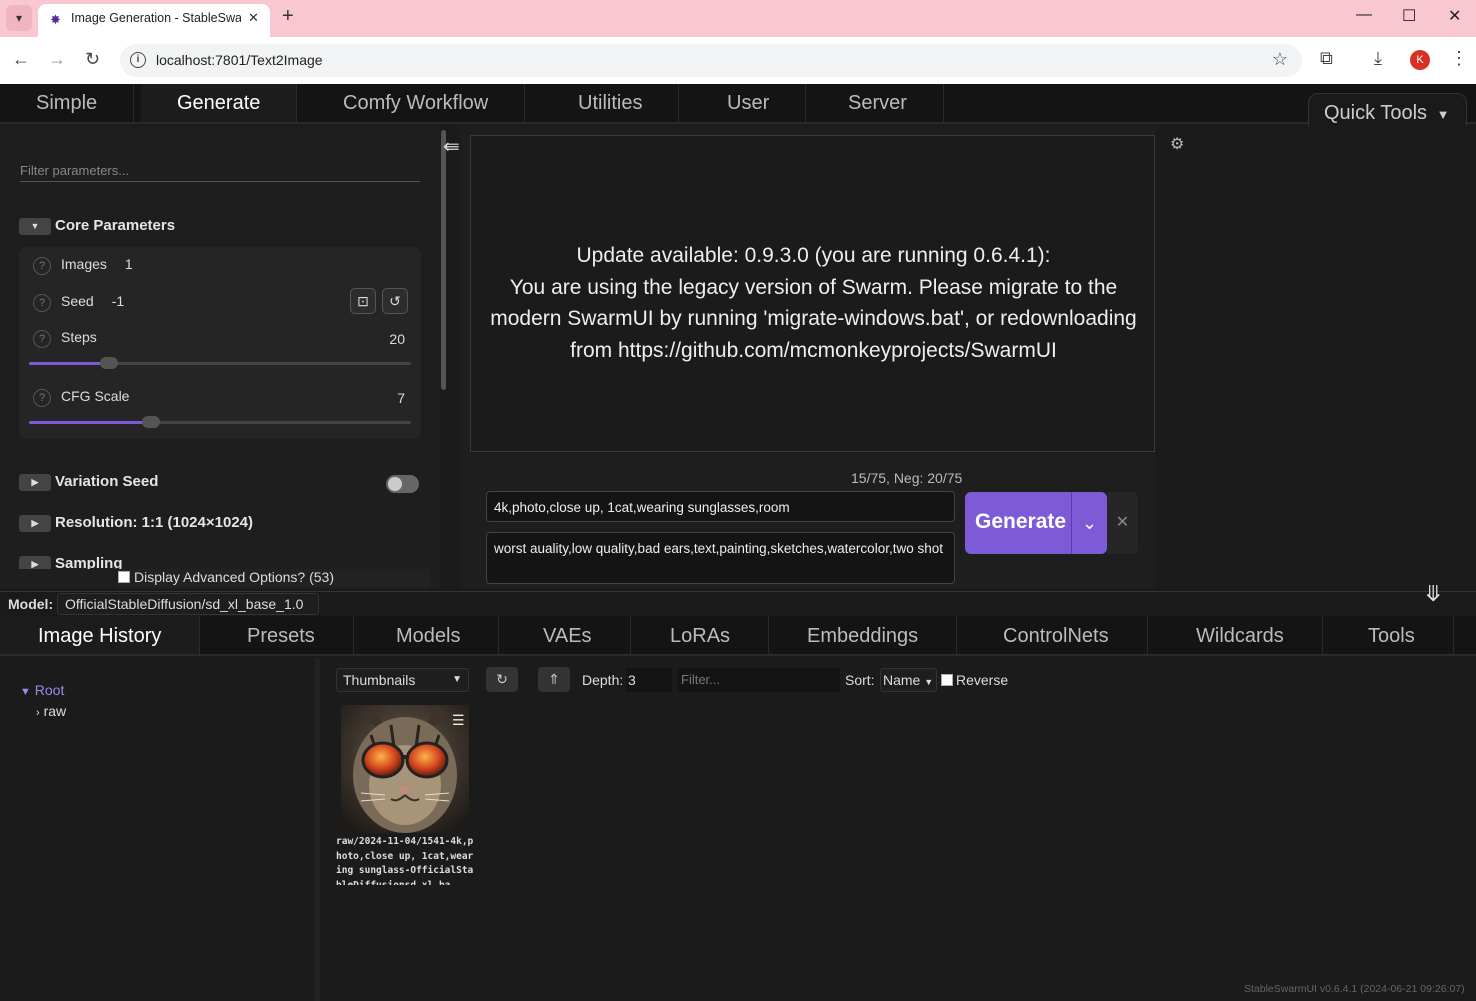 The image size is (1476, 1001). What do you see at coordinates (57, 59) in the screenshot?
I see `forward-icon: →` at bounding box center [57, 59].